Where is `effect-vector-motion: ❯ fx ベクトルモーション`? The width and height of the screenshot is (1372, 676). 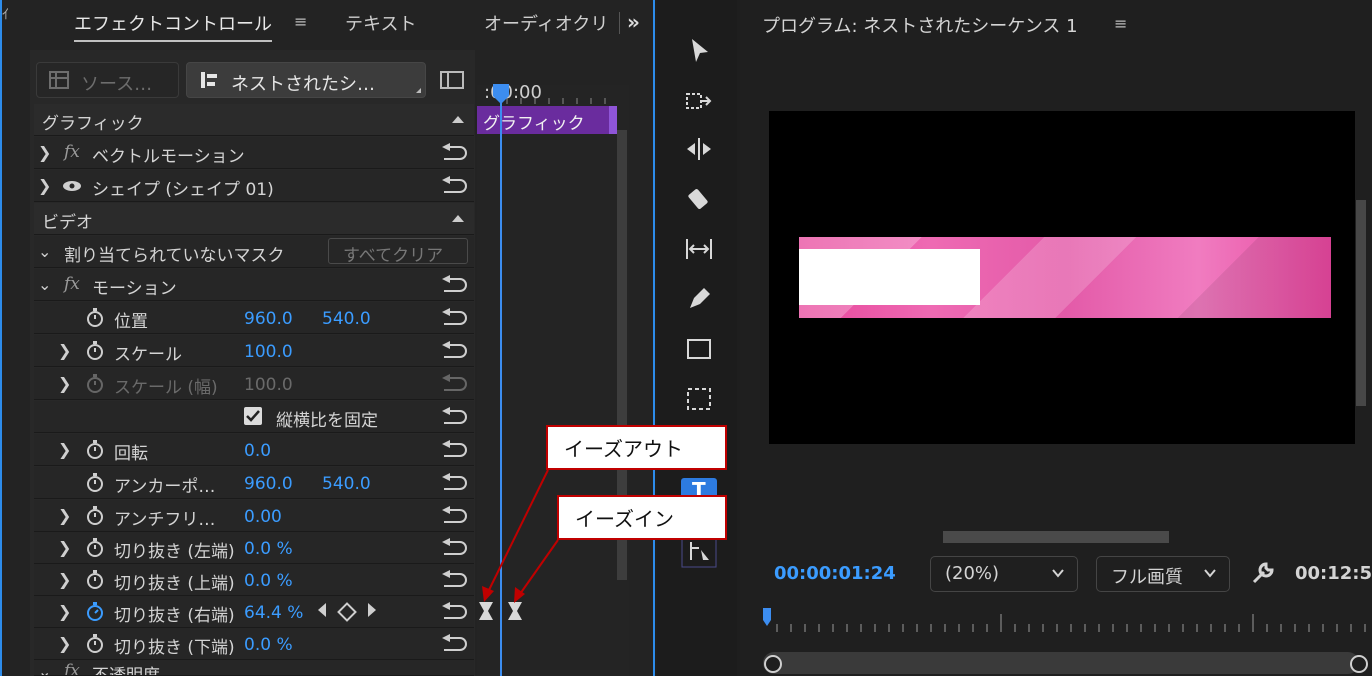 effect-vector-motion: ❯ fx ベクトルモーション is located at coordinates (254, 153).